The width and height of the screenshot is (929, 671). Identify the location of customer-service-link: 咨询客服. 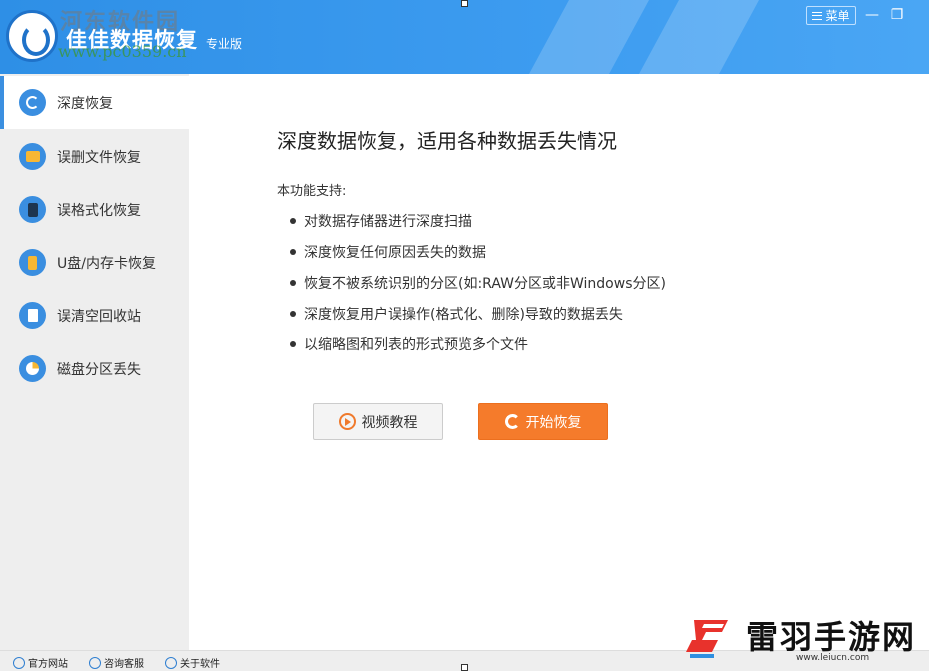
(116, 662).